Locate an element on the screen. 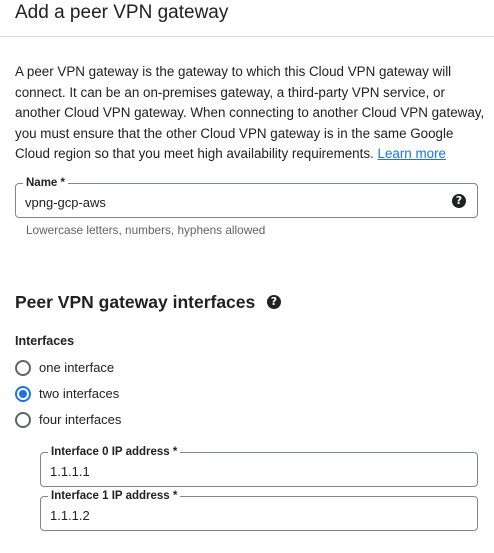 Image resolution: width=494 pixels, height=553 pixels. radio-label: four interfaces is located at coordinates (80, 419).